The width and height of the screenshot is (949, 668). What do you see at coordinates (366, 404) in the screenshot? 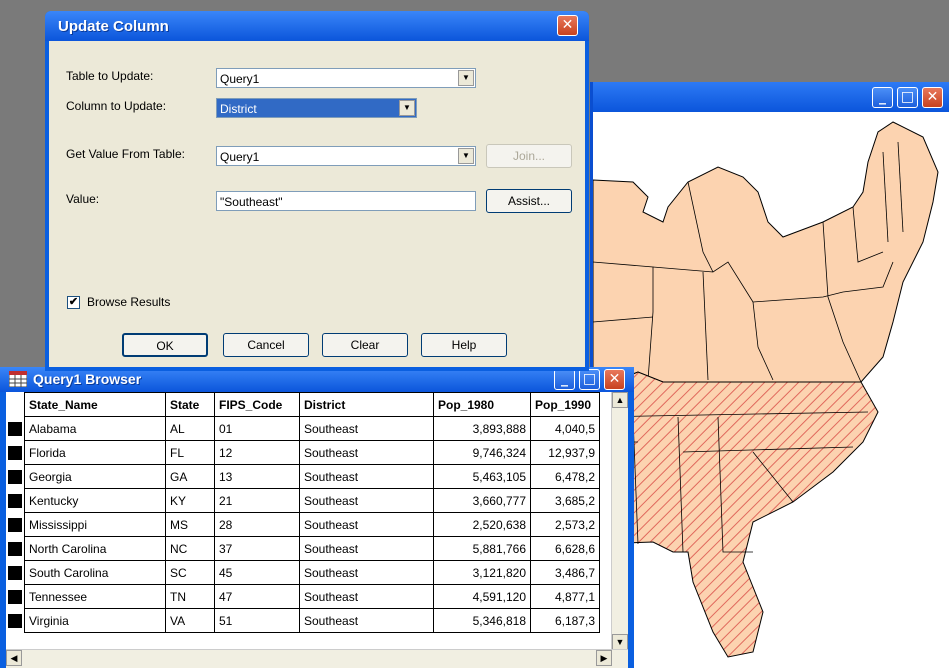
I see `column-header: District` at bounding box center [366, 404].